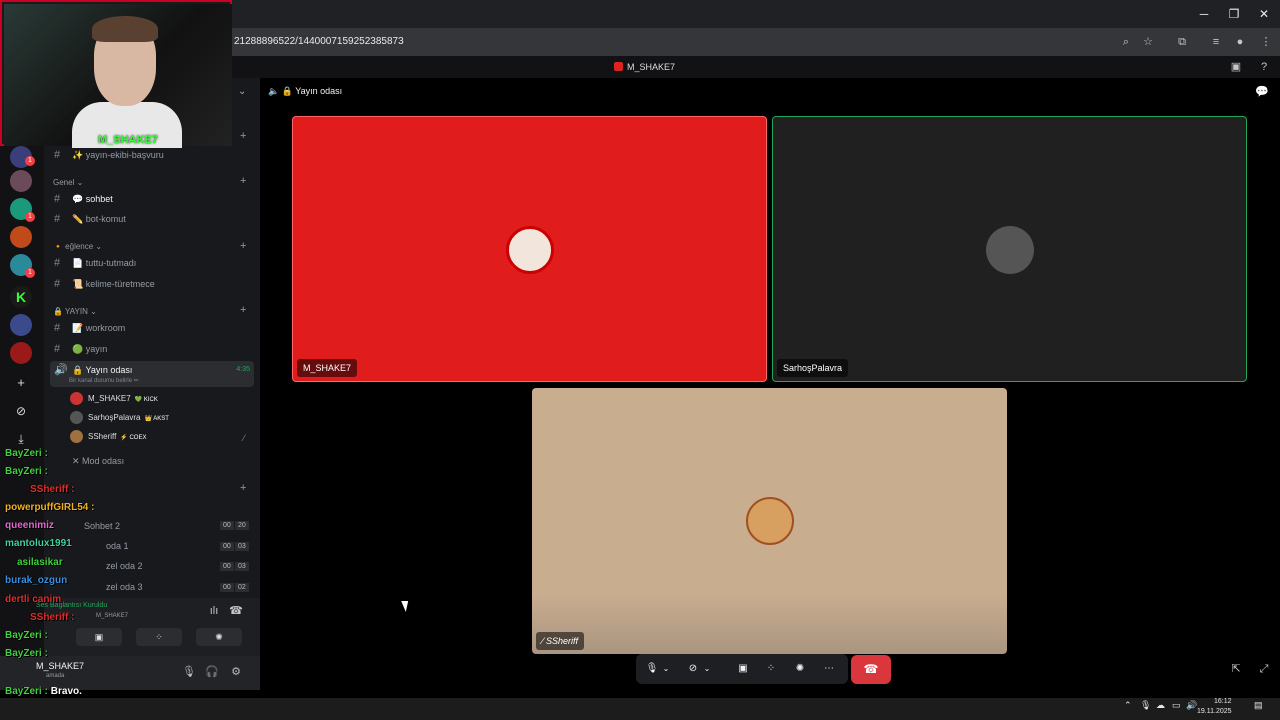 The image size is (1280, 720). Describe the element at coordinates (152, 199) in the screenshot. I see `channel-sohbet: # 💬 sohbet` at that location.